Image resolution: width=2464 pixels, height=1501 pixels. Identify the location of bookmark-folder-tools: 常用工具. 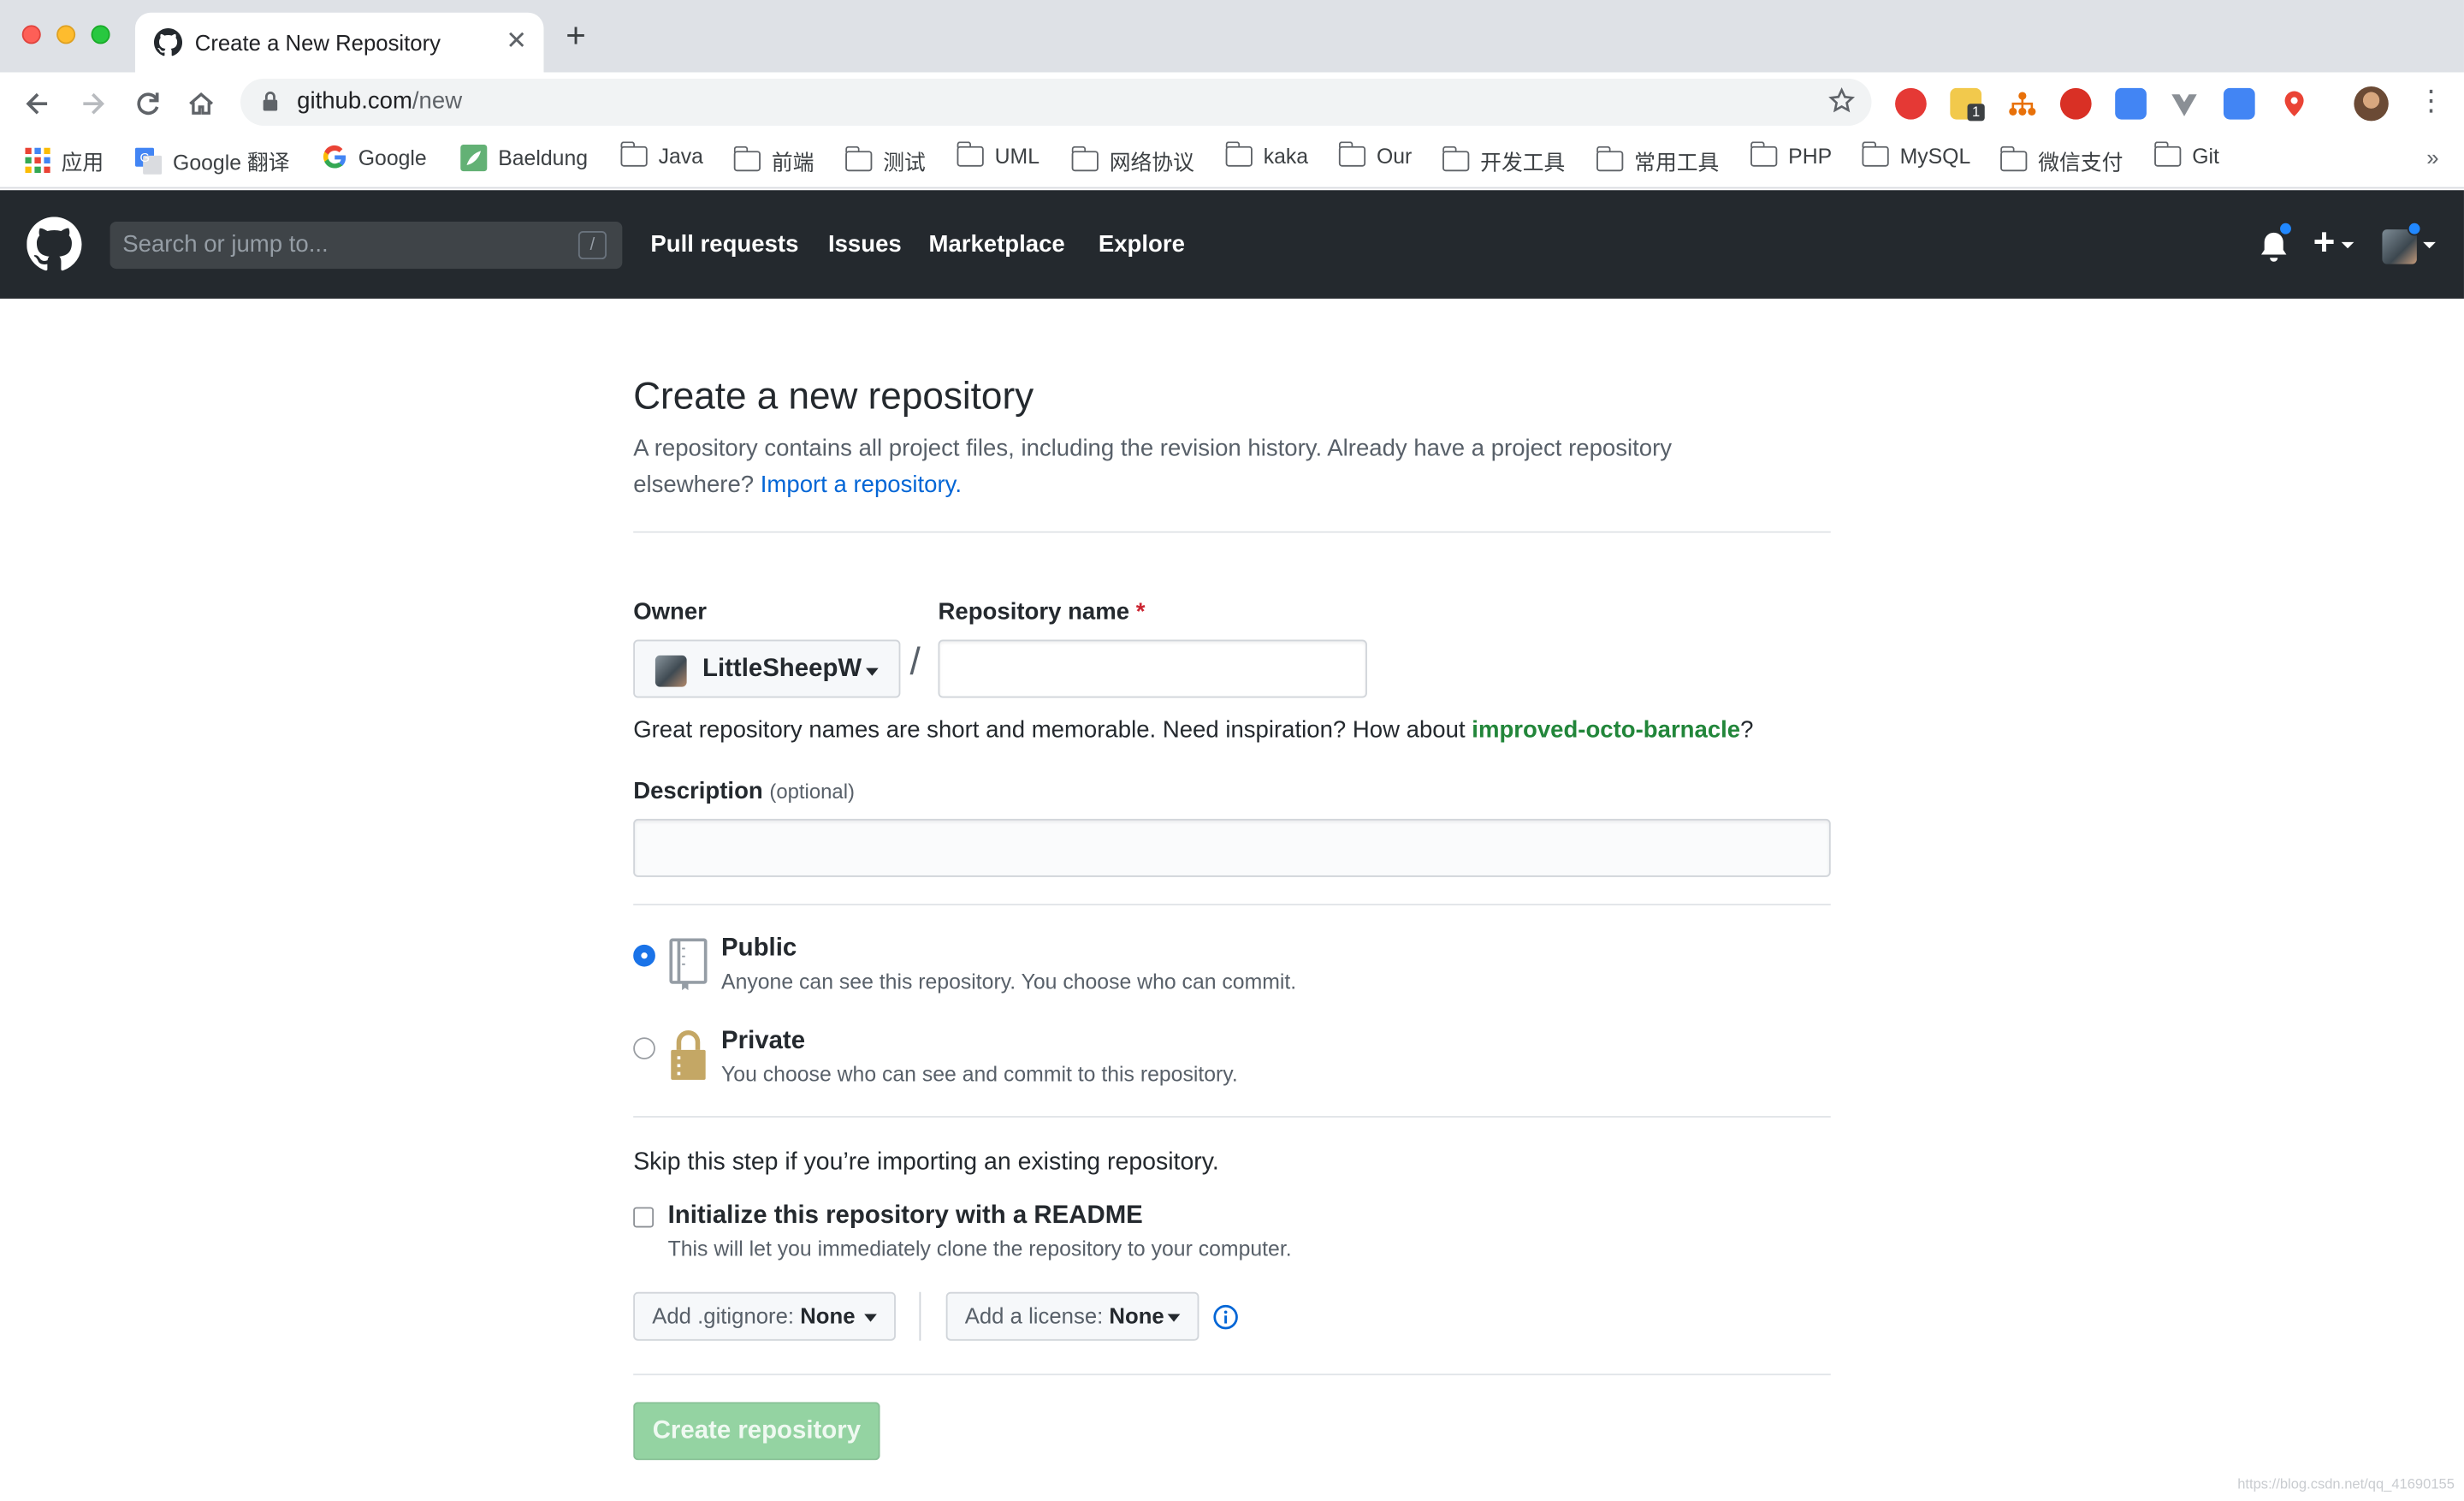
(1657, 160).